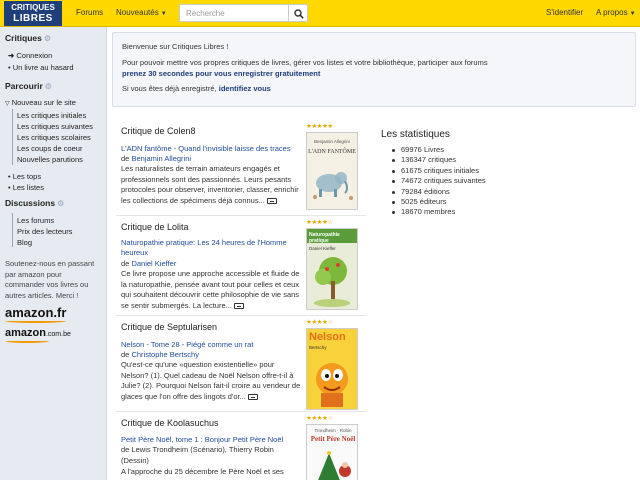 This screenshot has width=640, height=480. Describe the element at coordinates (158, 131) in the screenshot. I see `review-heading: Critique de Colen8` at that location.